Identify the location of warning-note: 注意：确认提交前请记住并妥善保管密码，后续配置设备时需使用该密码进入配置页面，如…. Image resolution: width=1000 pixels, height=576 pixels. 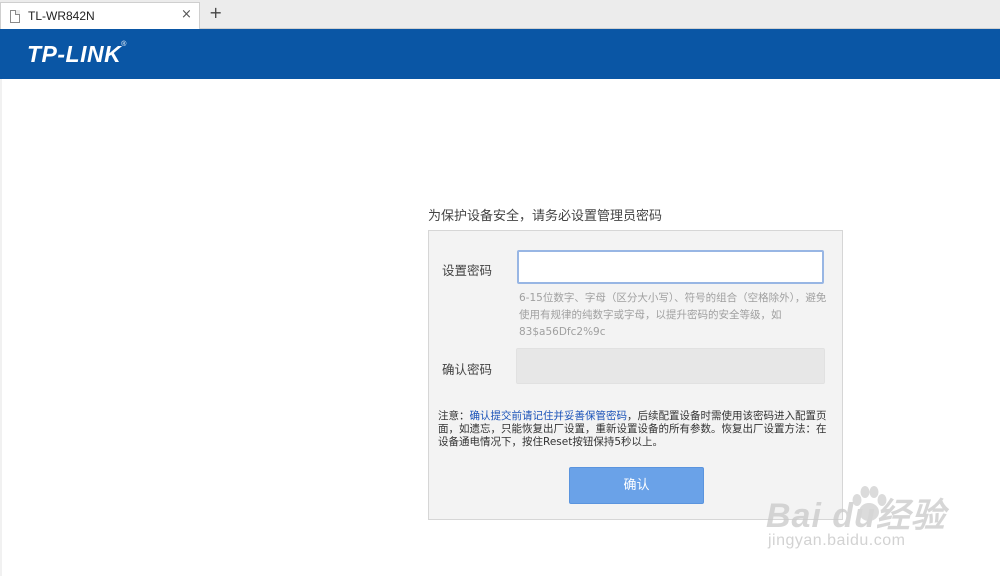
(637, 429).